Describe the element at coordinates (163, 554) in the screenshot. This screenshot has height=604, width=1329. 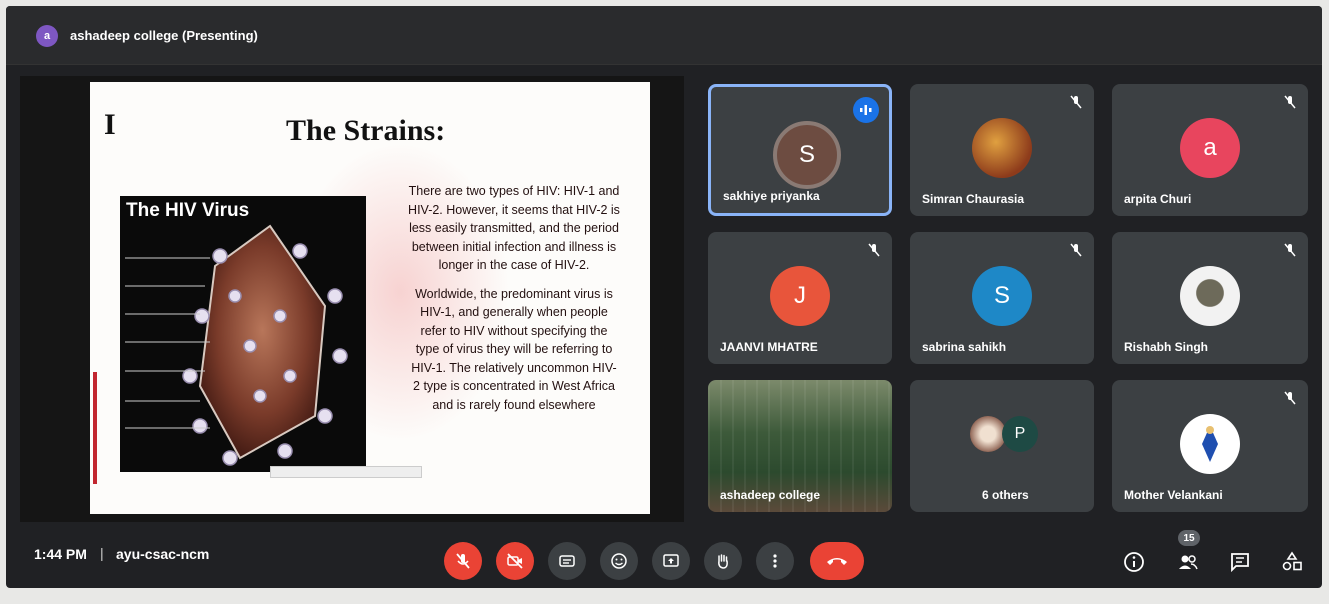
I see `meeting-code: ayu-csac-ncm` at that location.